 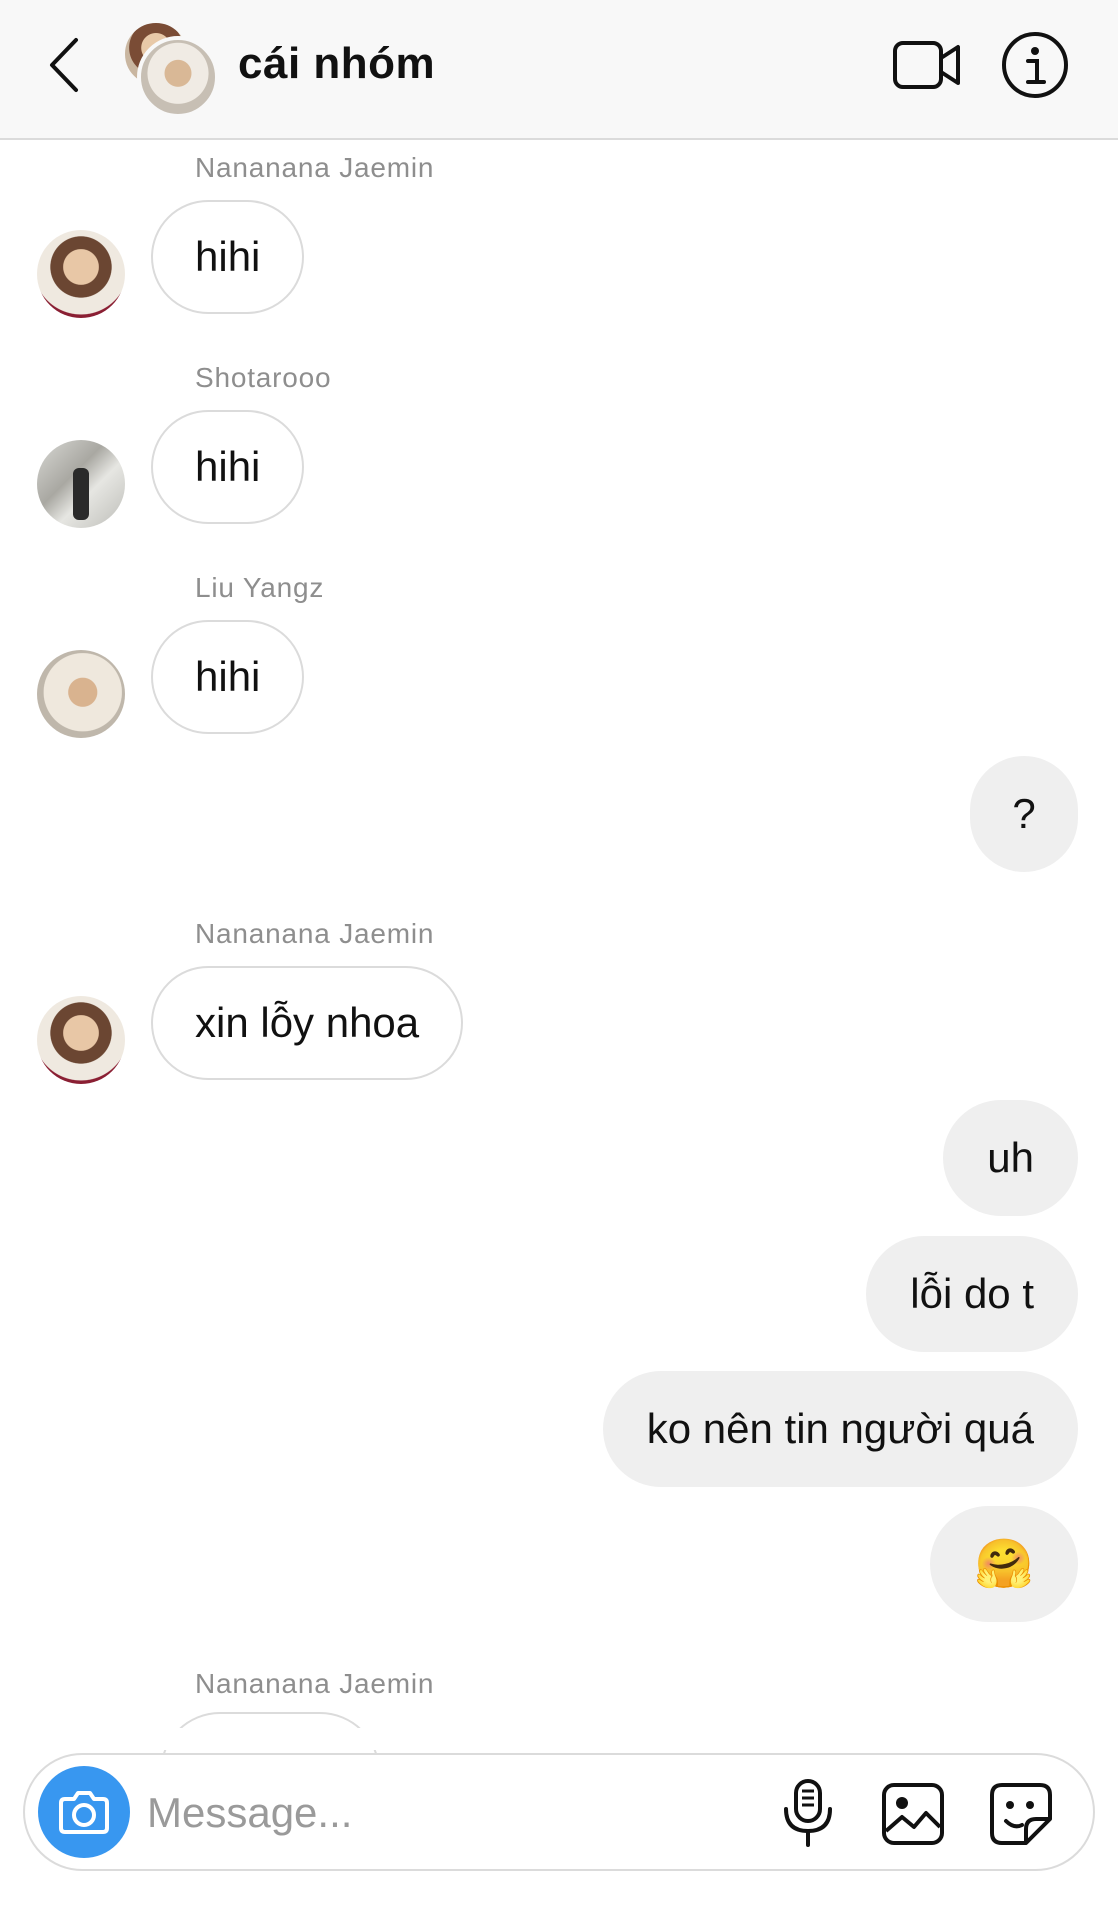 I want to click on voice-message-button, so click(x=808, y=1813).